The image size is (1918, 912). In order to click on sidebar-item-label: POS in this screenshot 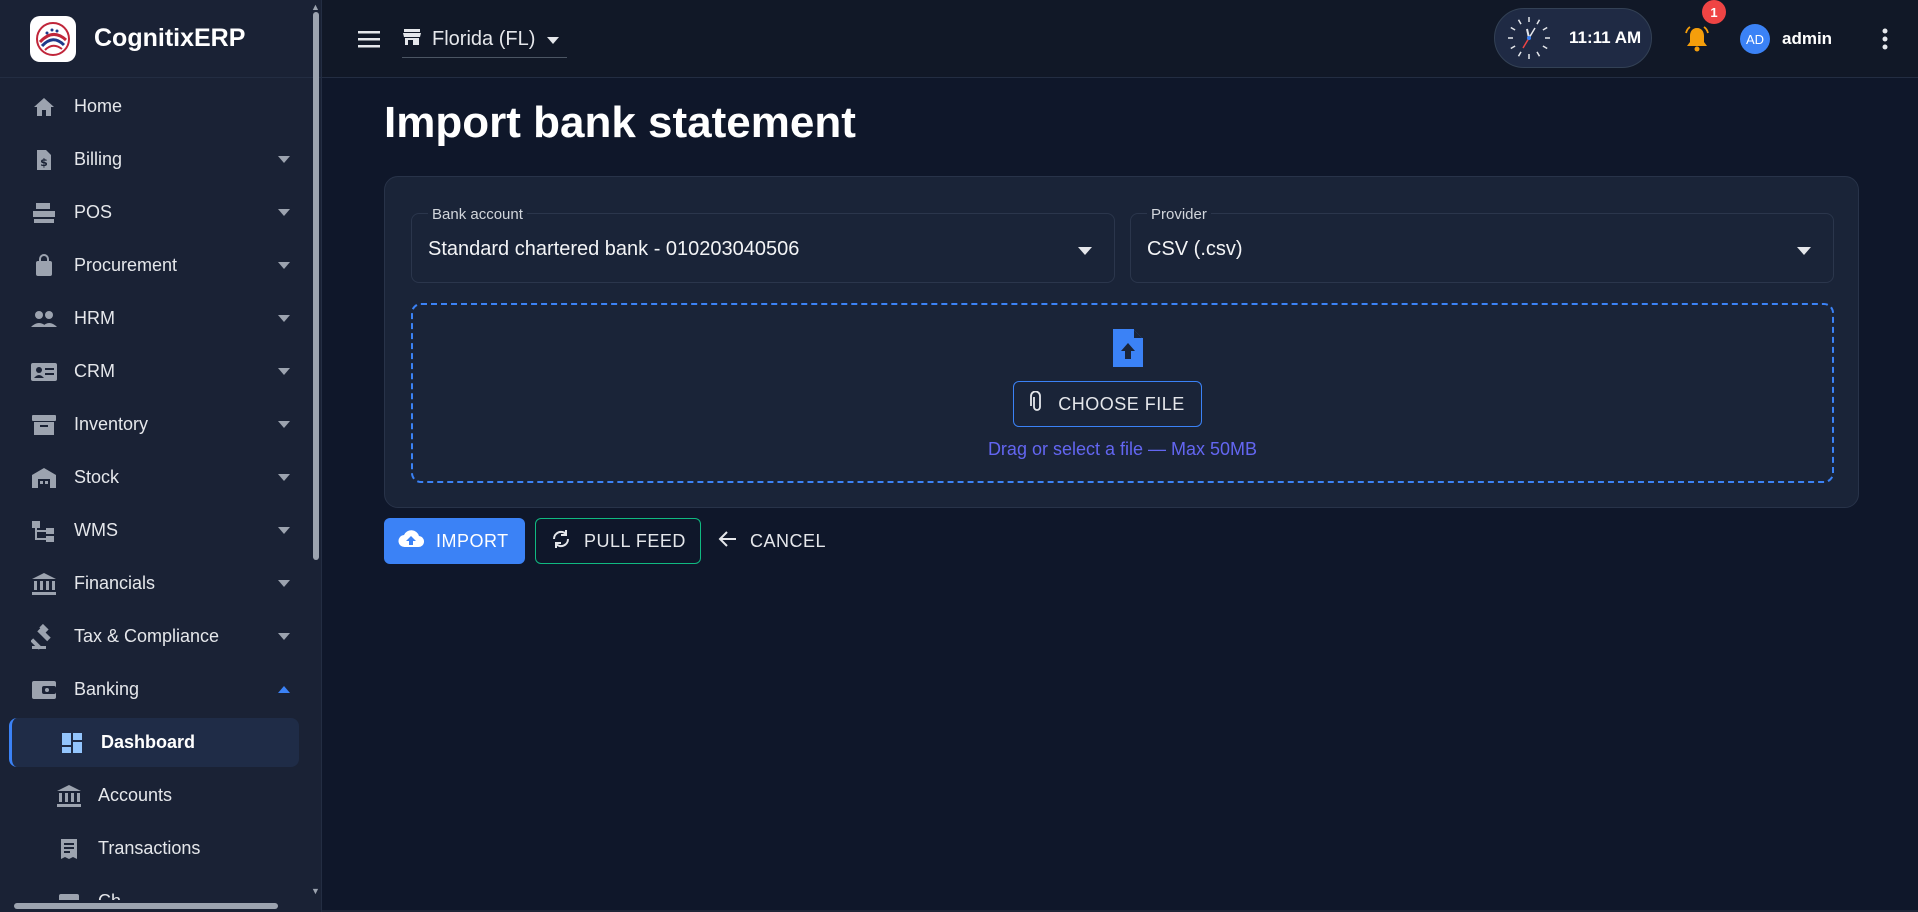, I will do `click(93, 212)`.